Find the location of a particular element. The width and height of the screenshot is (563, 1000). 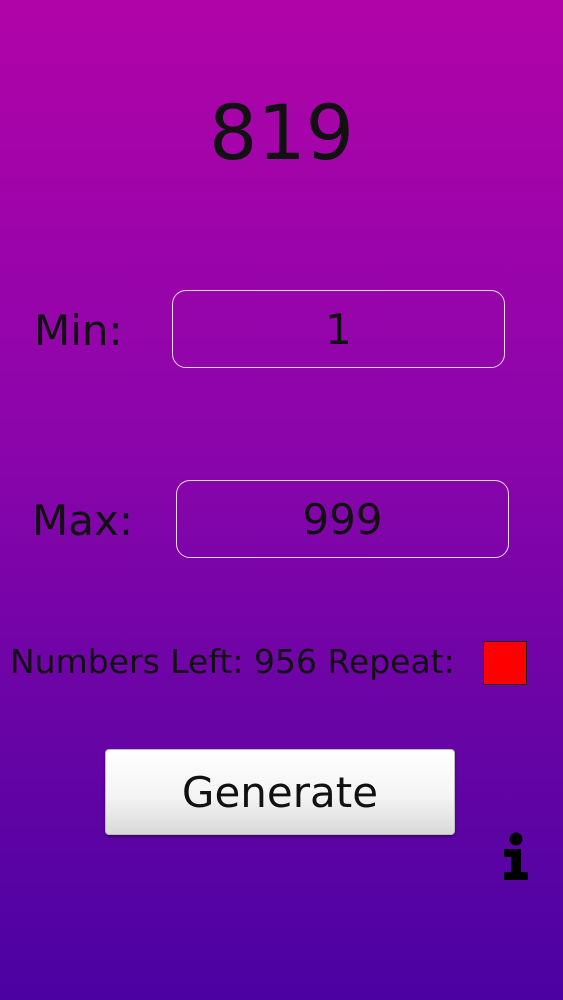

info-icon-glyph is located at coordinates (516, 856).